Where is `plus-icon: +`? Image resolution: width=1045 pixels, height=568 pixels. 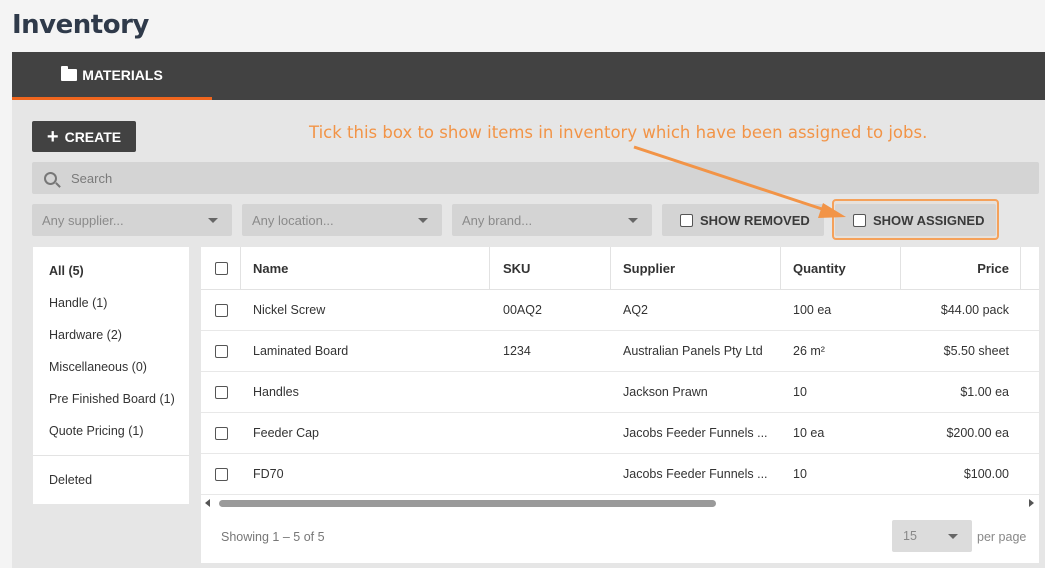
plus-icon: + is located at coordinates (52, 136).